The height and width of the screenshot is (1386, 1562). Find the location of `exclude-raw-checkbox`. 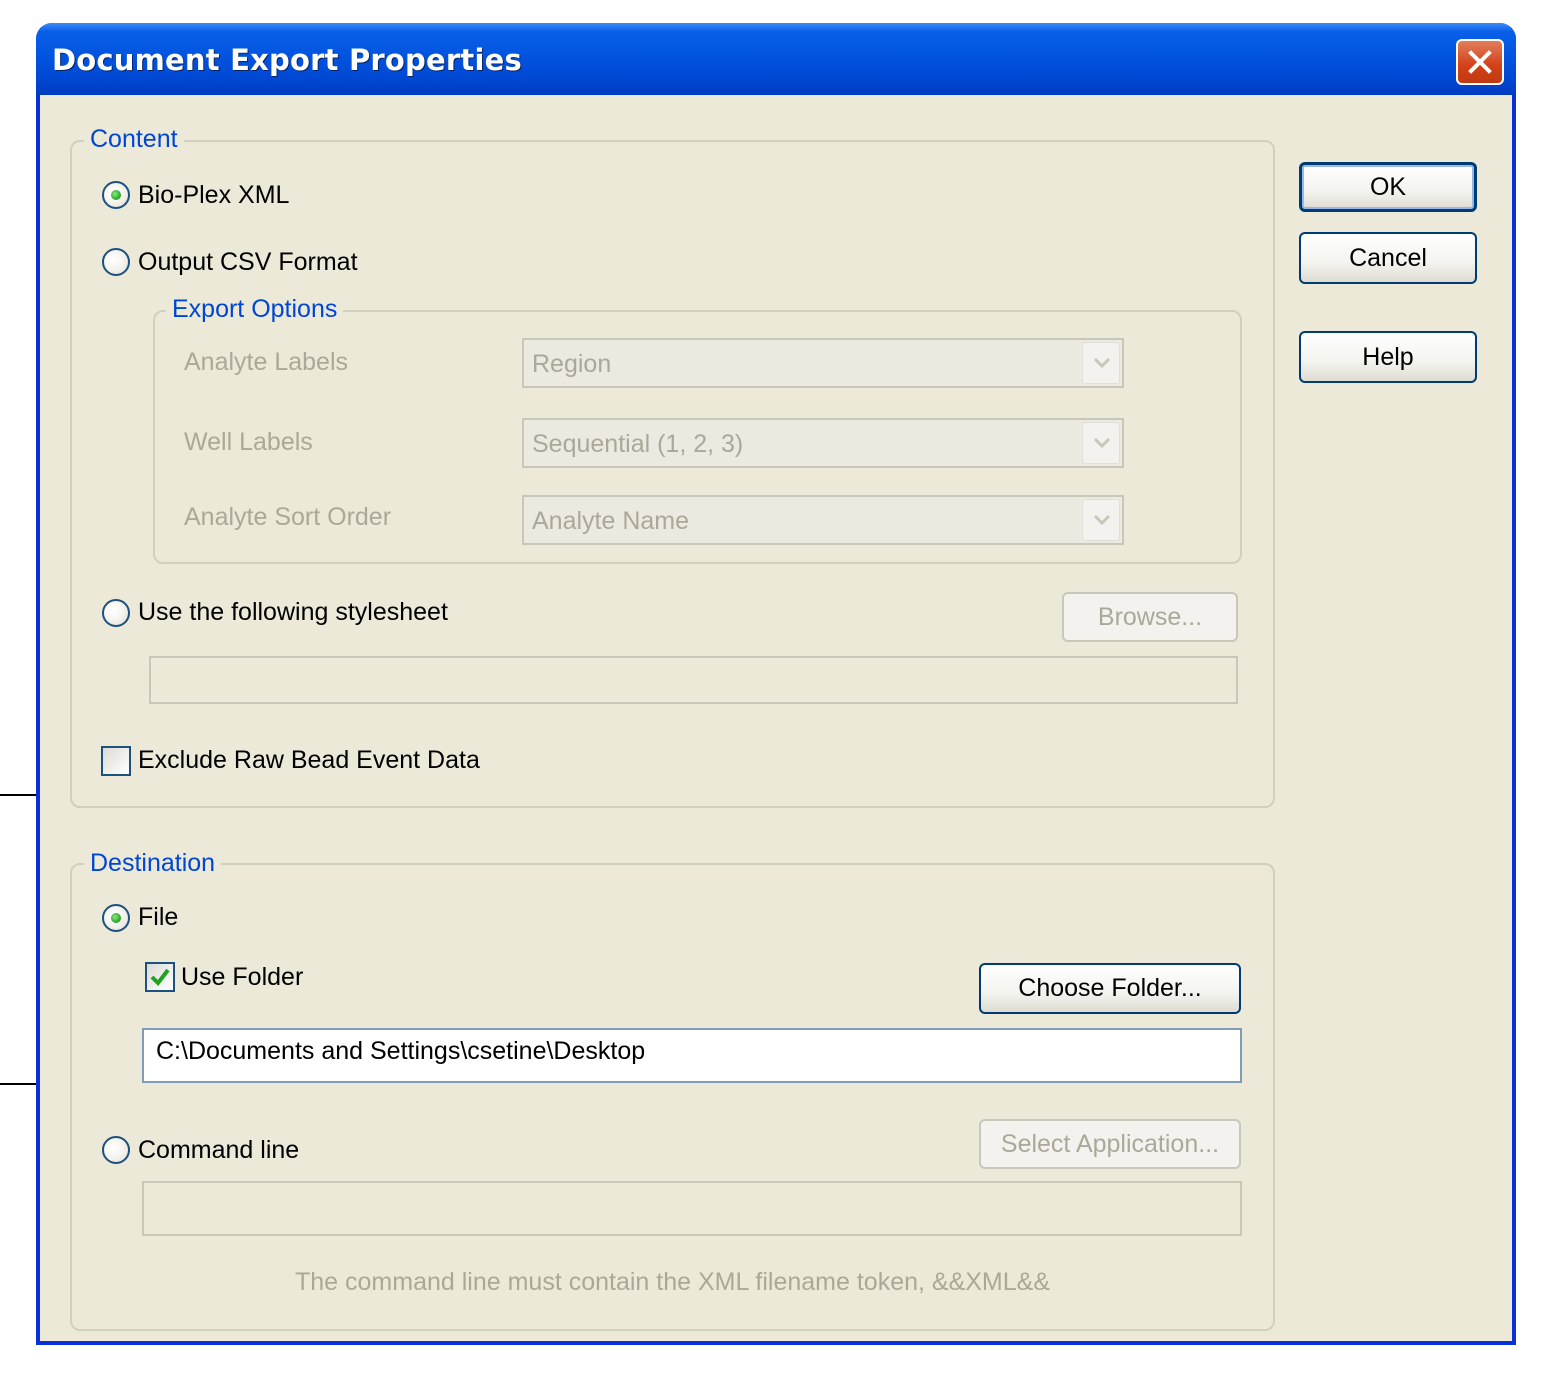

exclude-raw-checkbox is located at coordinates (116, 761).